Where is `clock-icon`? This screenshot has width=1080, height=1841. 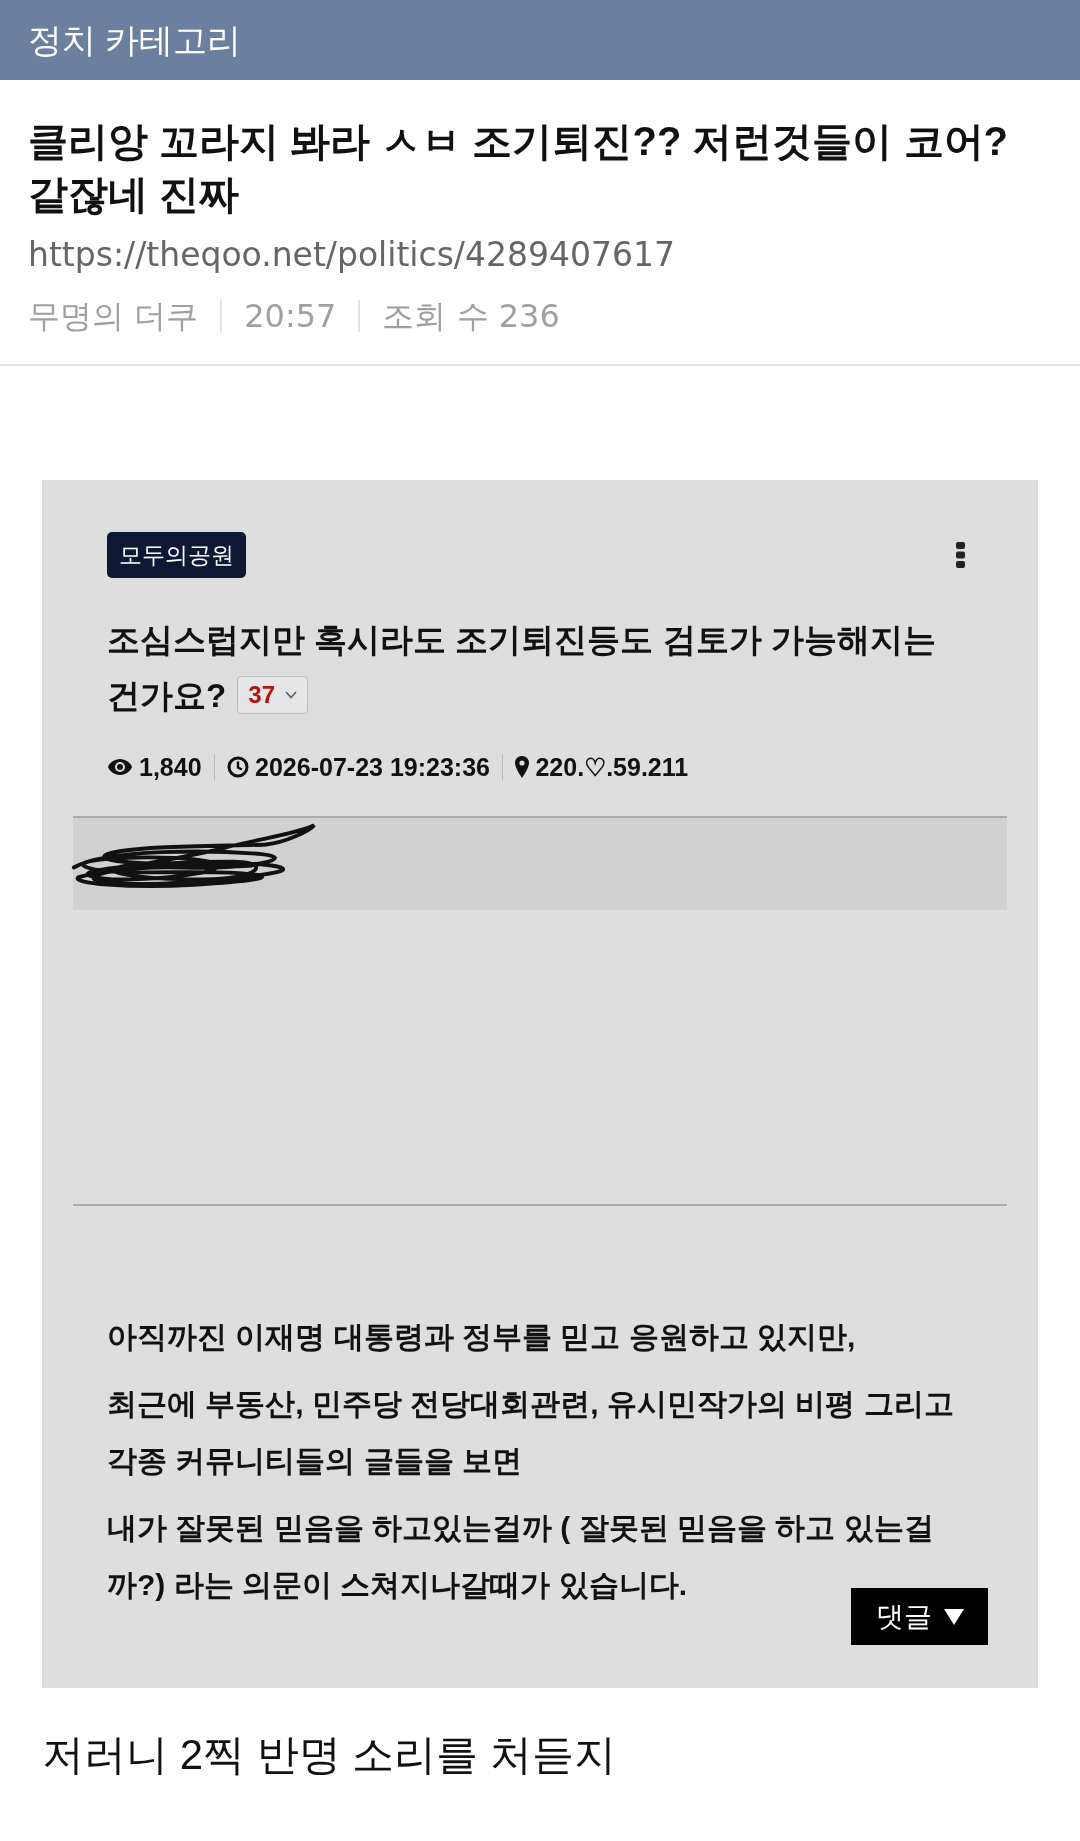
clock-icon is located at coordinates (238, 767).